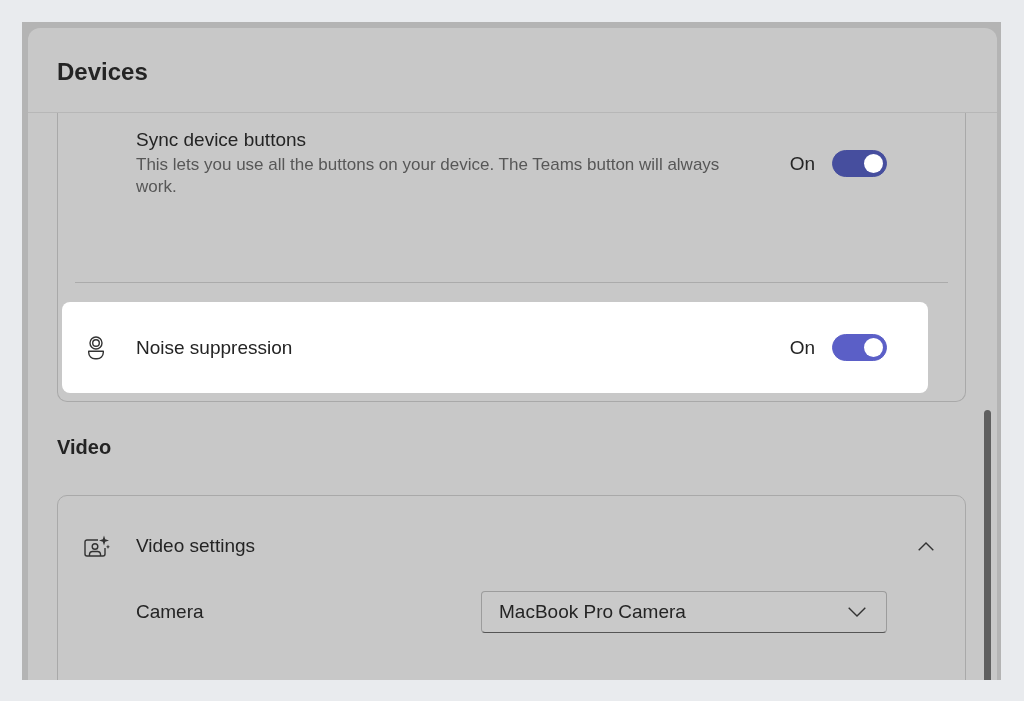 This screenshot has width=1024, height=701. I want to click on camera-dropdown: MacBook Pro Camera, so click(684, 612).